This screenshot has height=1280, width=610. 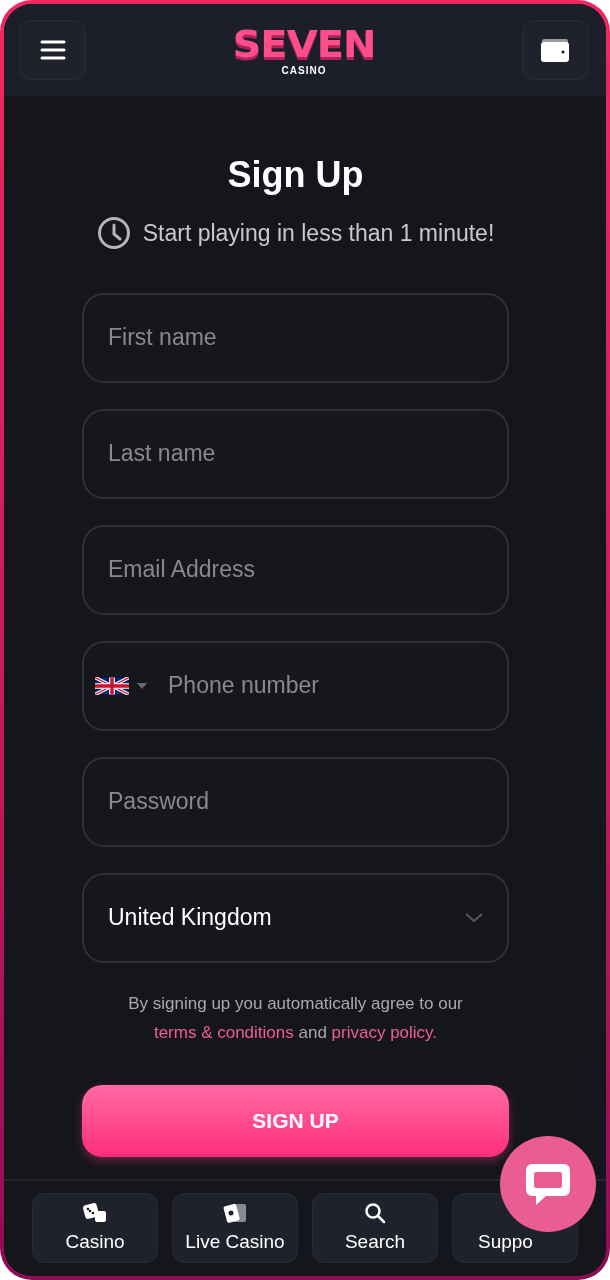 What do you see at coordinates (295, 453) in the screenshot?
I see `input-field: Last name` at bounding box center [295, 453].